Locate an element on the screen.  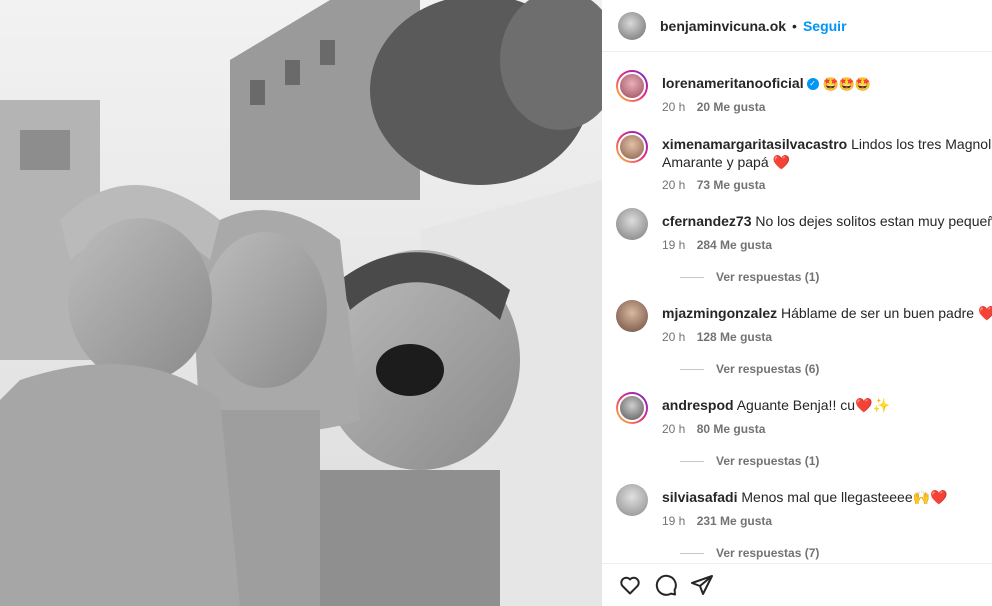
comment-meta: 19 h 284 Me gusta is located at coordinates (717, 245).